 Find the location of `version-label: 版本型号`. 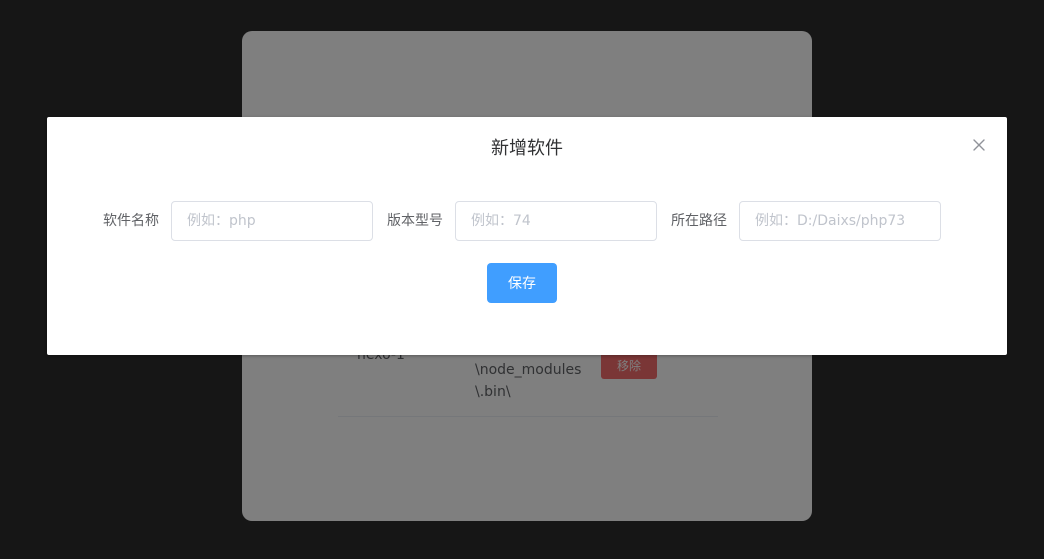

version-label: 版本型号 is located at coordinates (415, 221).